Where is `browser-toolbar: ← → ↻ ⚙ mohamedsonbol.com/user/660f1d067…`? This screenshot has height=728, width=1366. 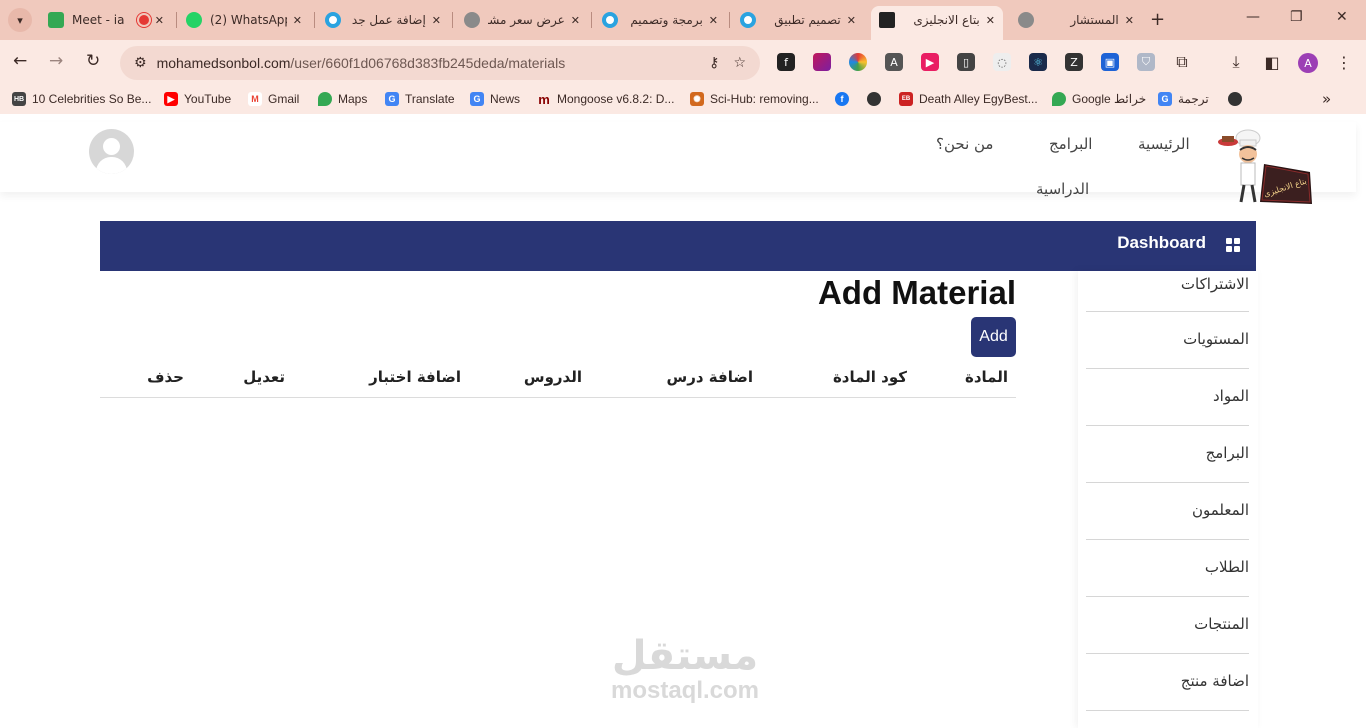
browser-toolbar: ← → ↻ ⚙ mohamedsonbol.com/user/660f1d067… is located at coordinates (683, 63).